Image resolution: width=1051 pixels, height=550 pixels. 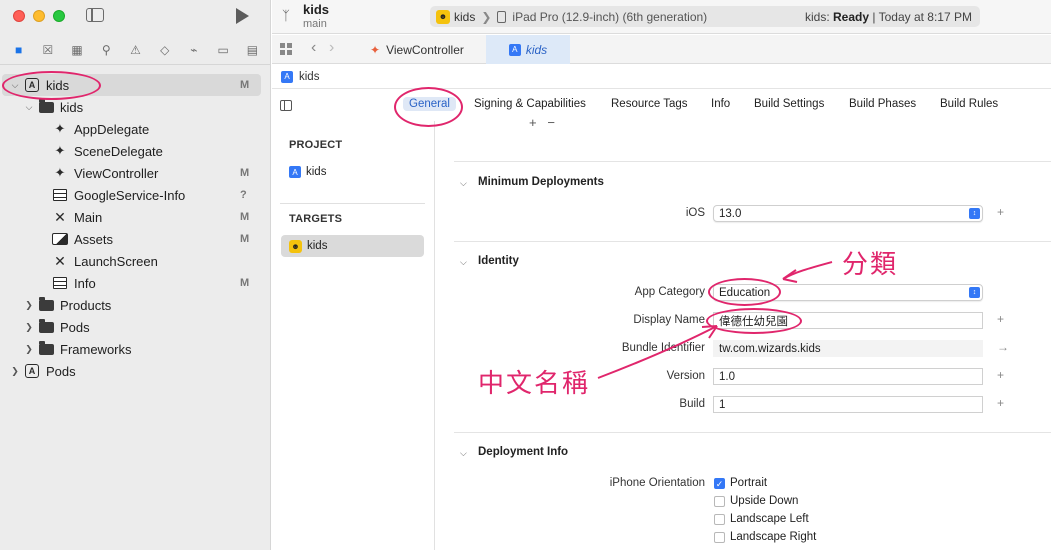 I want to click on scheme-name: kids, so click(x=464, y=17).